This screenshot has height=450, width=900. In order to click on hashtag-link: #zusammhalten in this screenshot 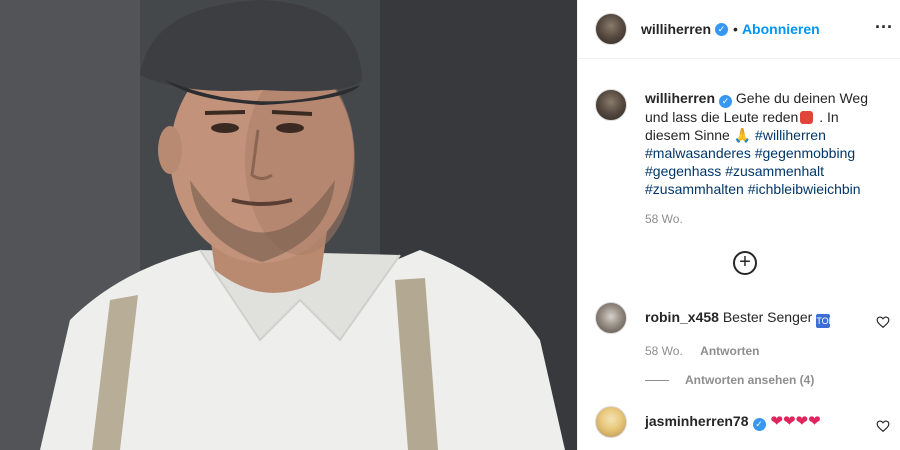, I will do `click(694, 189)`.